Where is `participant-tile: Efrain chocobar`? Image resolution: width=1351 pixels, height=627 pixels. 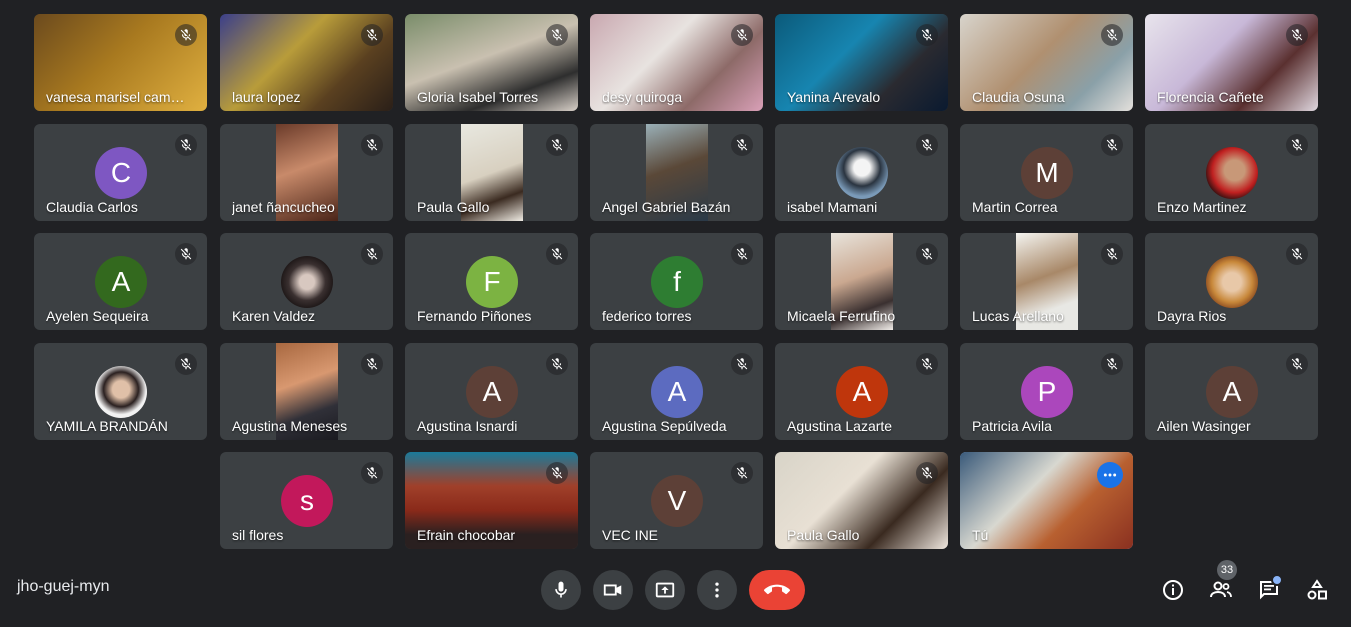 participant-tile: Efrain chocobar is located at coordinates (491, 500).